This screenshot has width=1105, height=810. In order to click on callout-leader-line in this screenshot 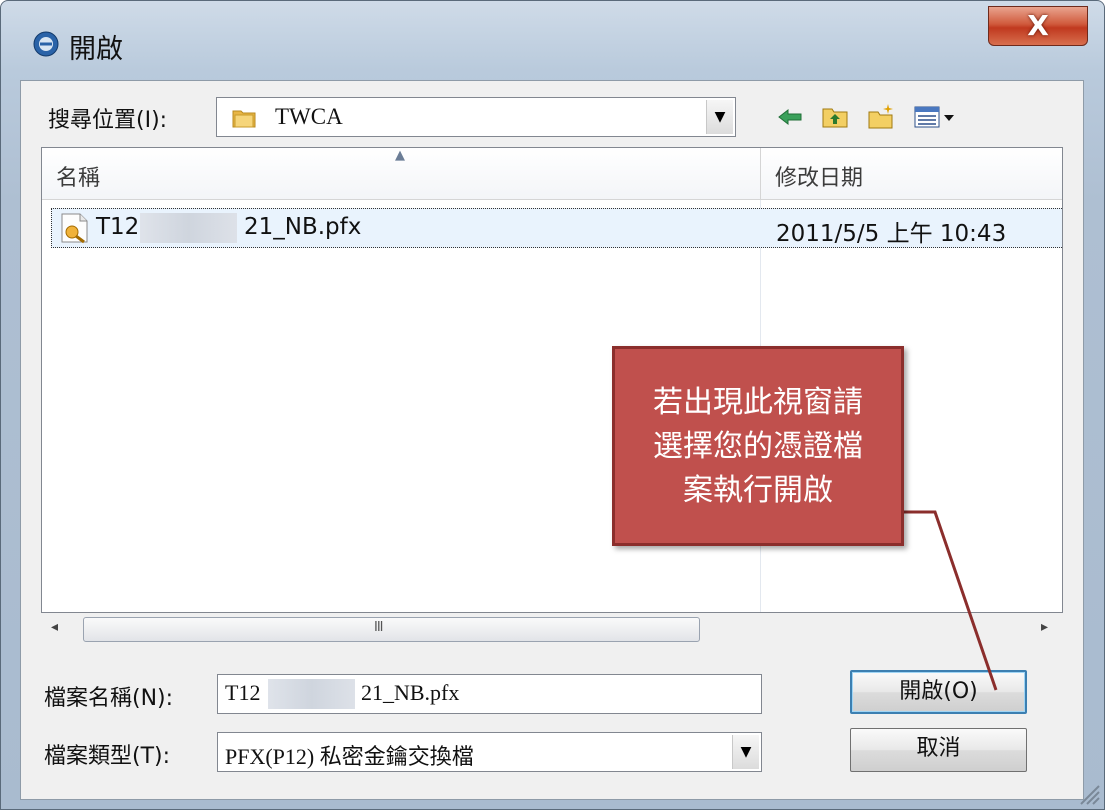, I will do `click(951, 600)`.